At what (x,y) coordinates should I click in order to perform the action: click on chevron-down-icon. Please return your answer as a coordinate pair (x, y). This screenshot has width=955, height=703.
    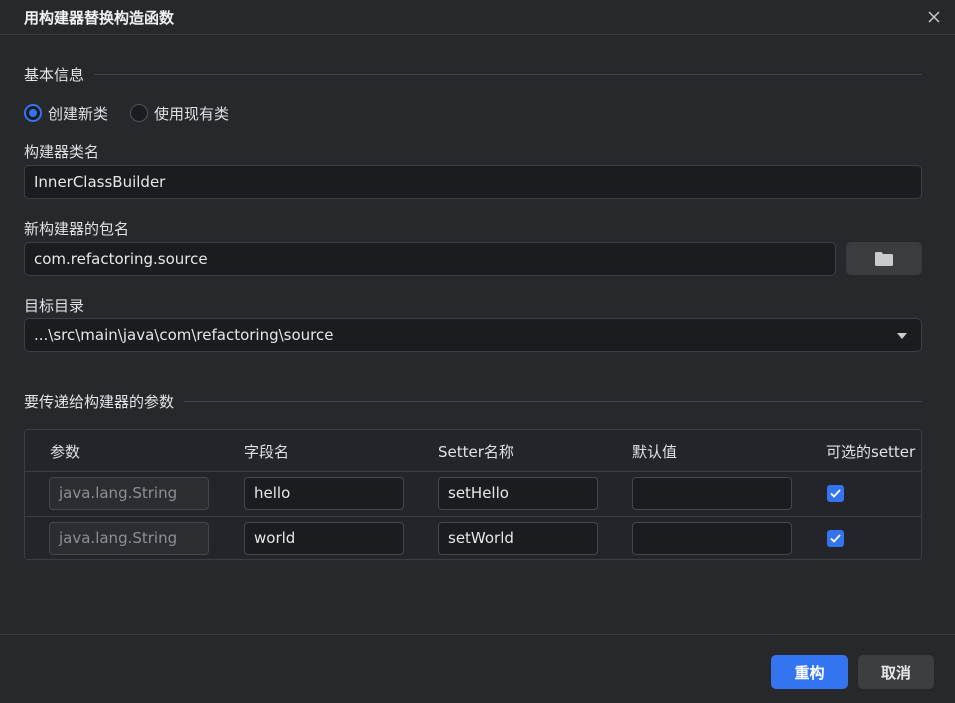
    Looking at the image, I should click on (902, 336).